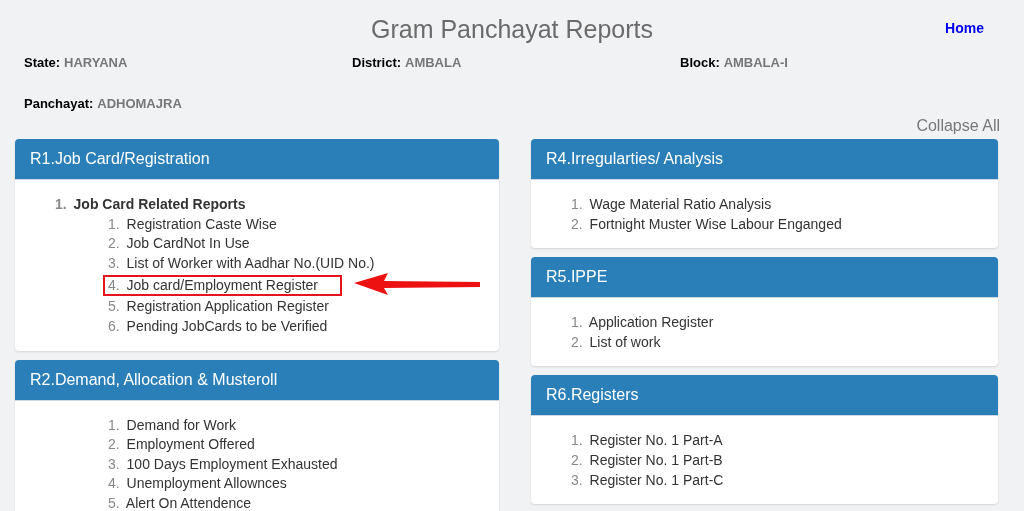 The height and width of the screenshot is (511, 1024). I want to click on panel-heading: R6.Registers, so click(764, 396).